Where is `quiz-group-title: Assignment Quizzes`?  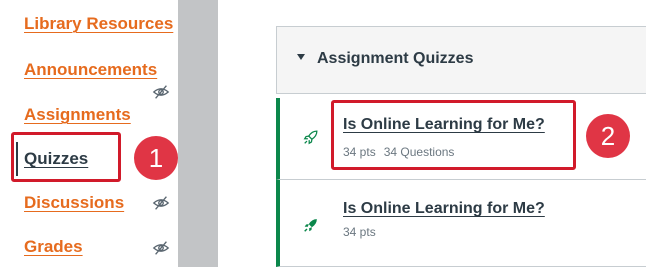 quiz-group-title: Assignment Quizzes is located at coordinates (395, 58).